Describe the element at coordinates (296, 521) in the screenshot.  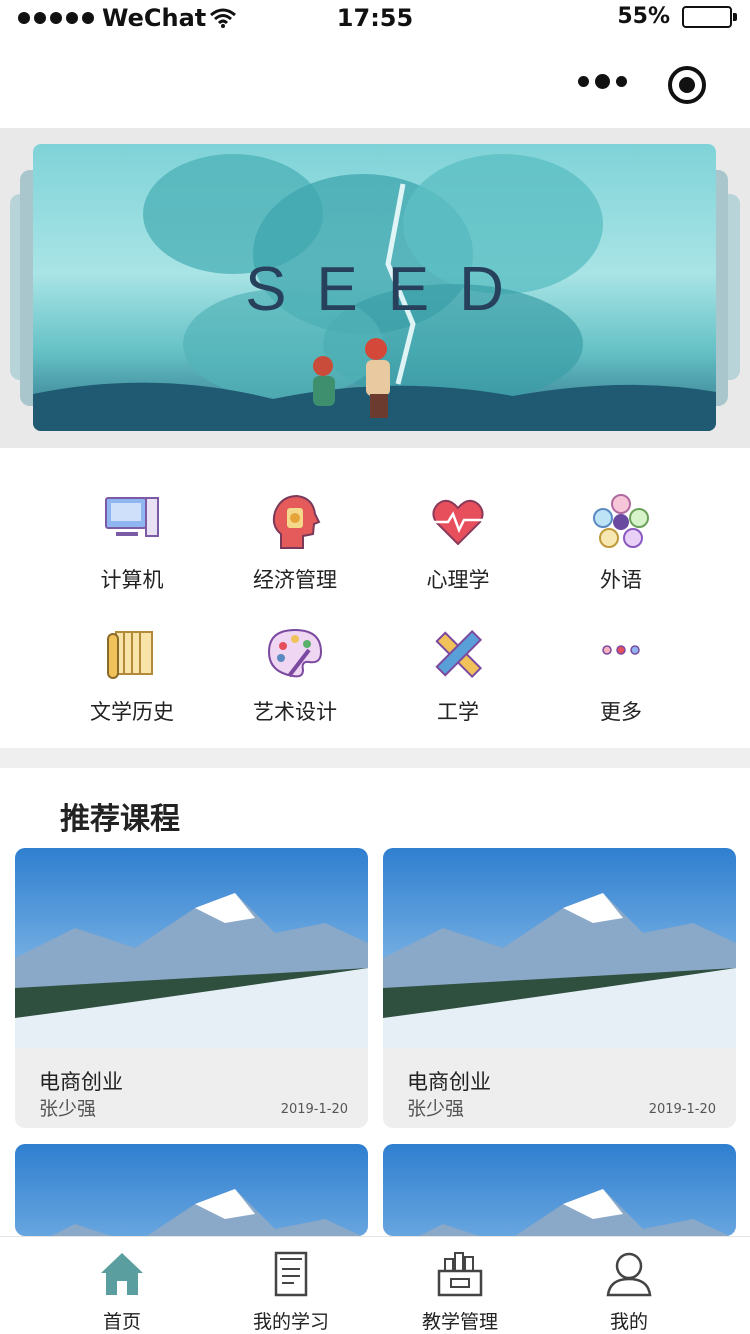
I see `head-money-icon` at that location.